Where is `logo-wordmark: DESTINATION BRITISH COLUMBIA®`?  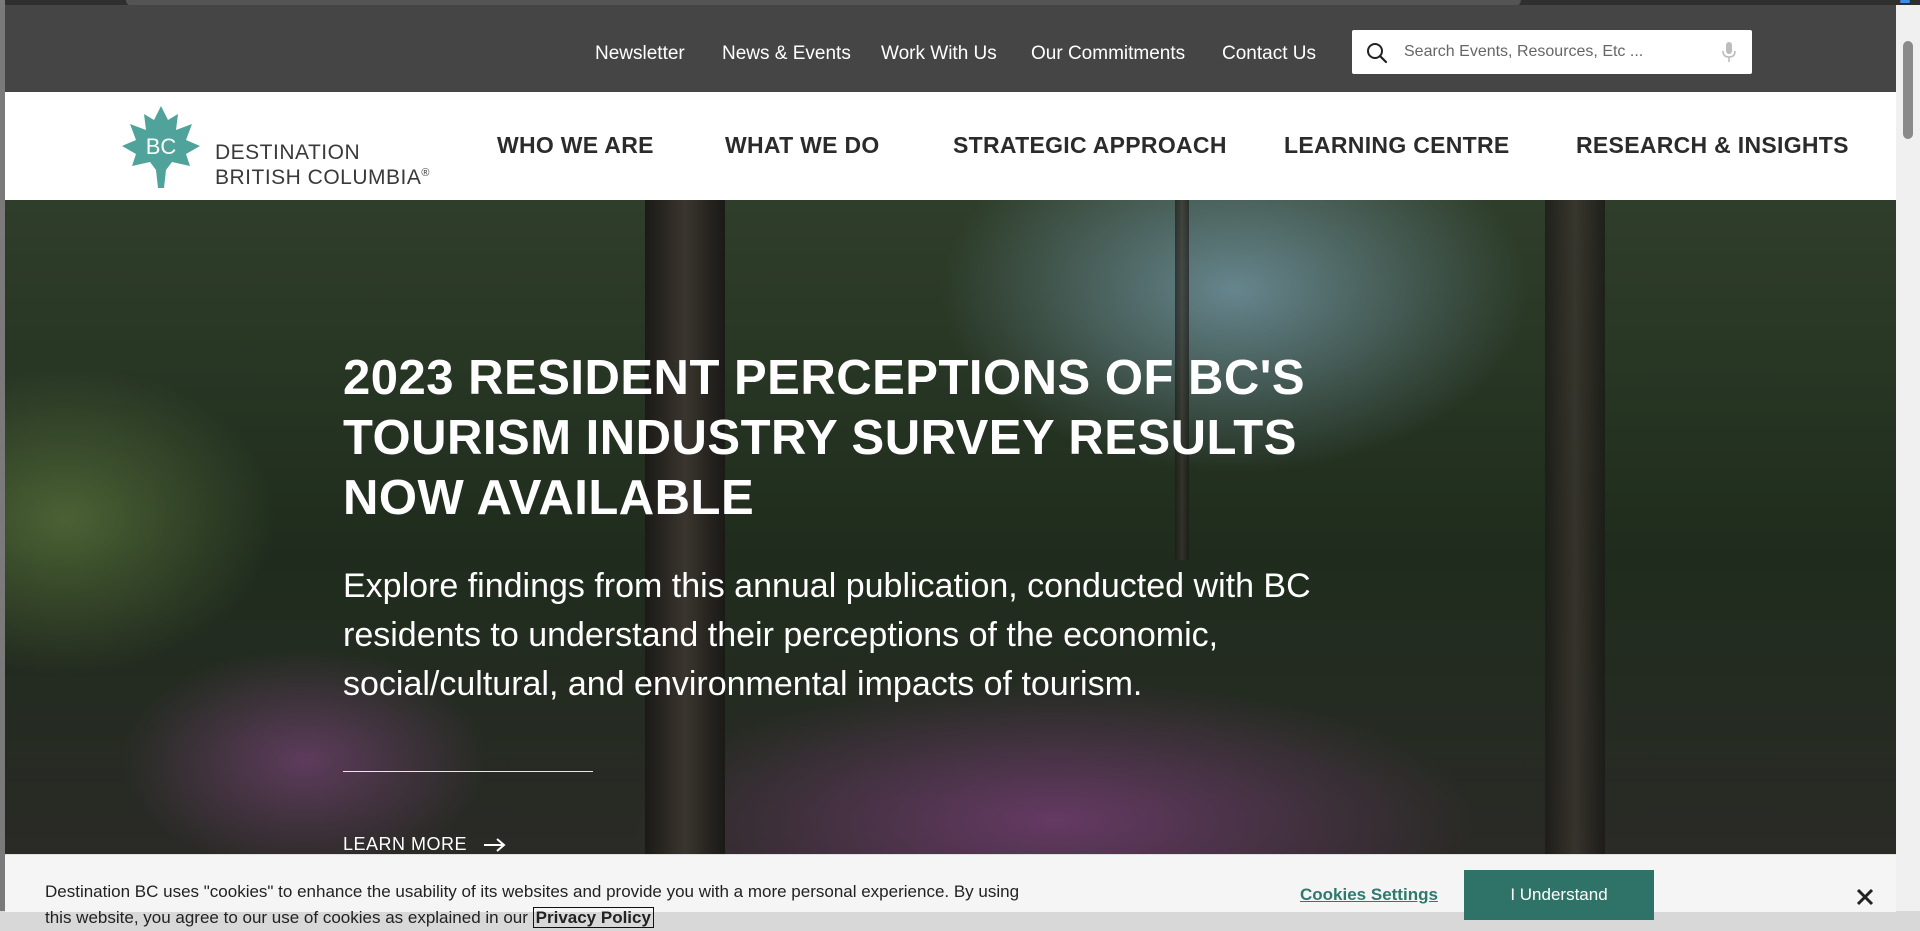
logo-wordmark: DESTINATION BRITISH COLUMBIA® is located at coordinates (322, 165).